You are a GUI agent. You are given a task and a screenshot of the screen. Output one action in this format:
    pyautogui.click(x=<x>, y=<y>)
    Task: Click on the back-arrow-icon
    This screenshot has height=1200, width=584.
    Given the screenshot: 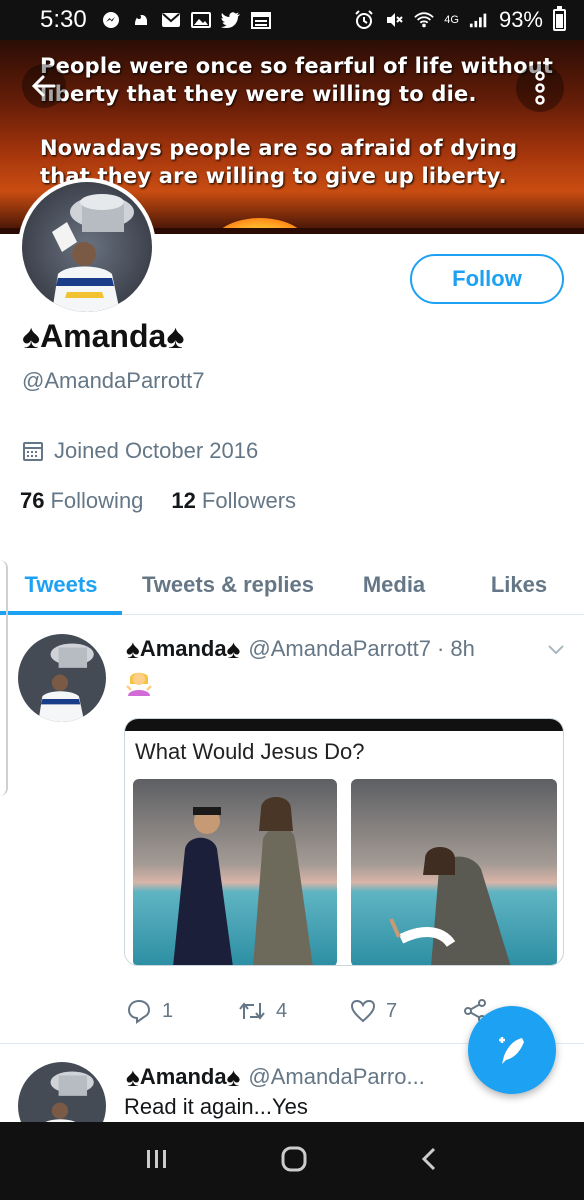 What is the action you would take?
    pyautogui.click(x=43, y=86)
    